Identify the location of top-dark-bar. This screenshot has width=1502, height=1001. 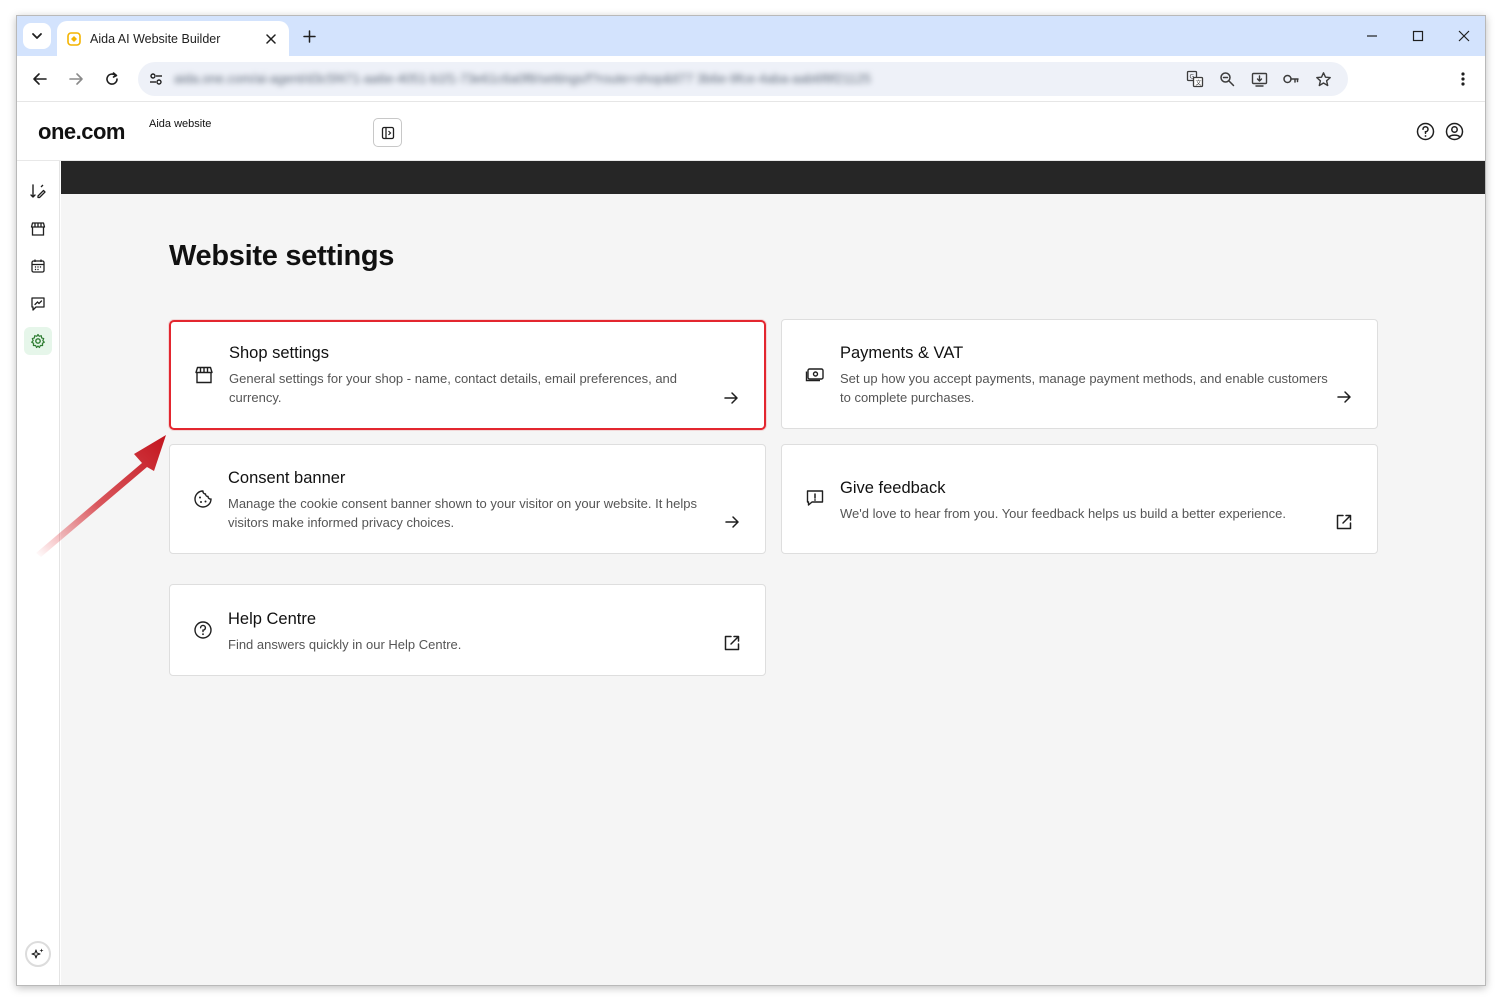
(773, 177).